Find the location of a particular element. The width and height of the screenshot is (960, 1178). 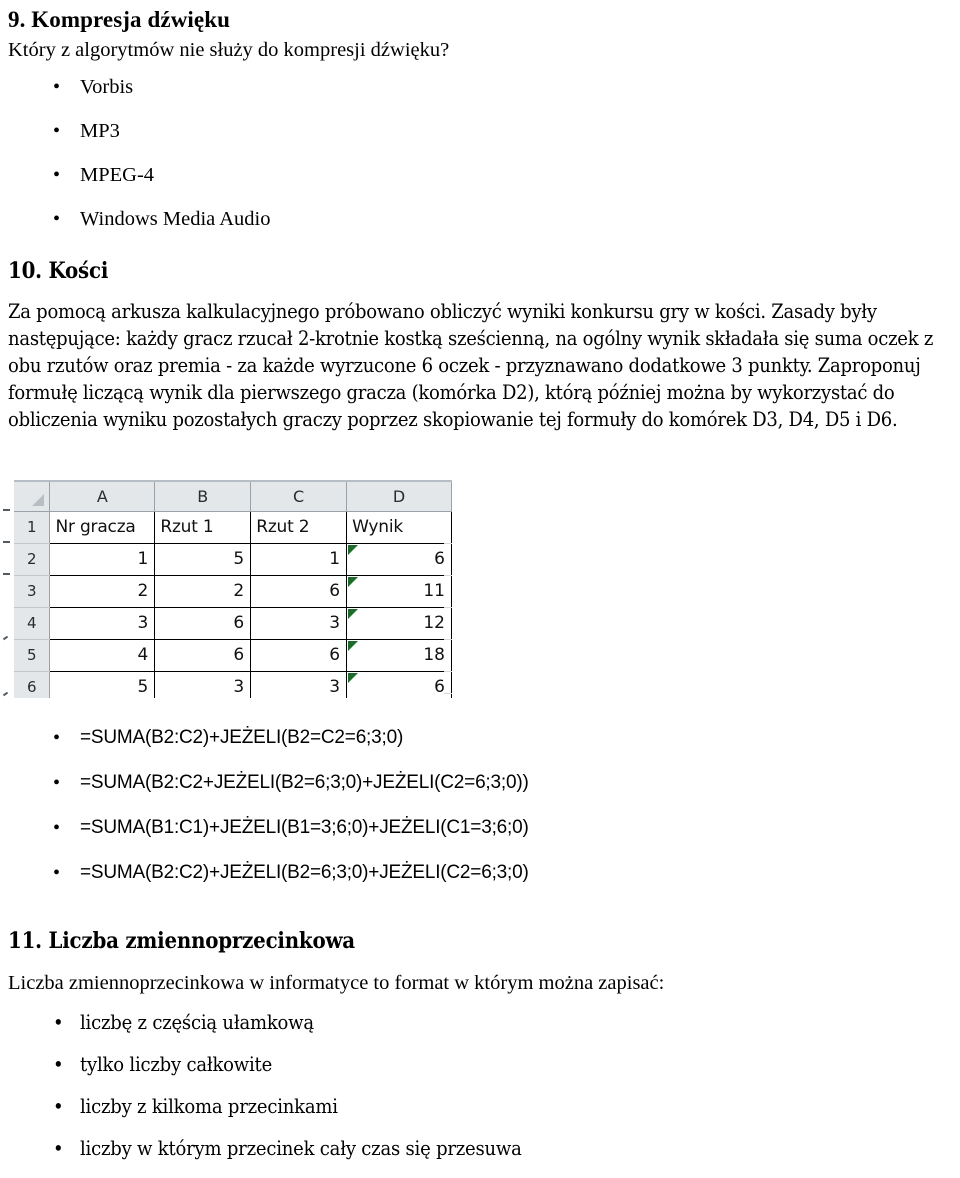

cell-a4: 3 is located at coordinates (102, 623).